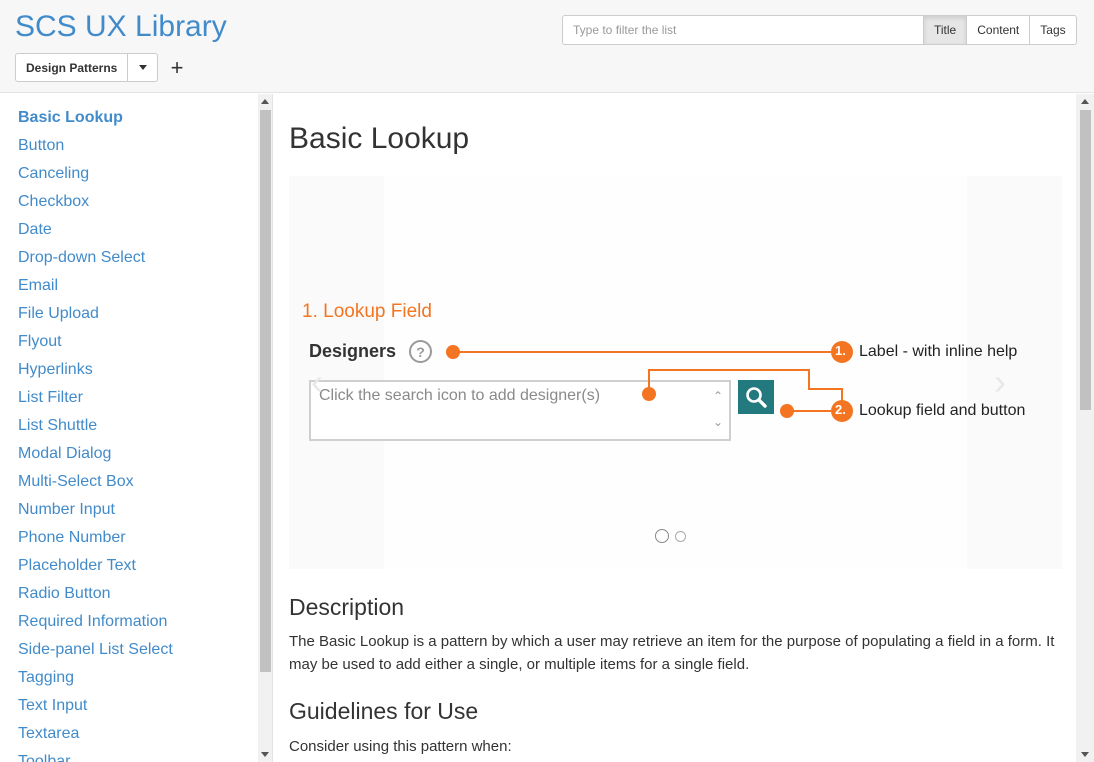 The image size is (1094, 762). What do you see at coordinates (121, 27) in the screenshot?
I see `app-title: SCS UX Library` at bounding box center [121, 27].